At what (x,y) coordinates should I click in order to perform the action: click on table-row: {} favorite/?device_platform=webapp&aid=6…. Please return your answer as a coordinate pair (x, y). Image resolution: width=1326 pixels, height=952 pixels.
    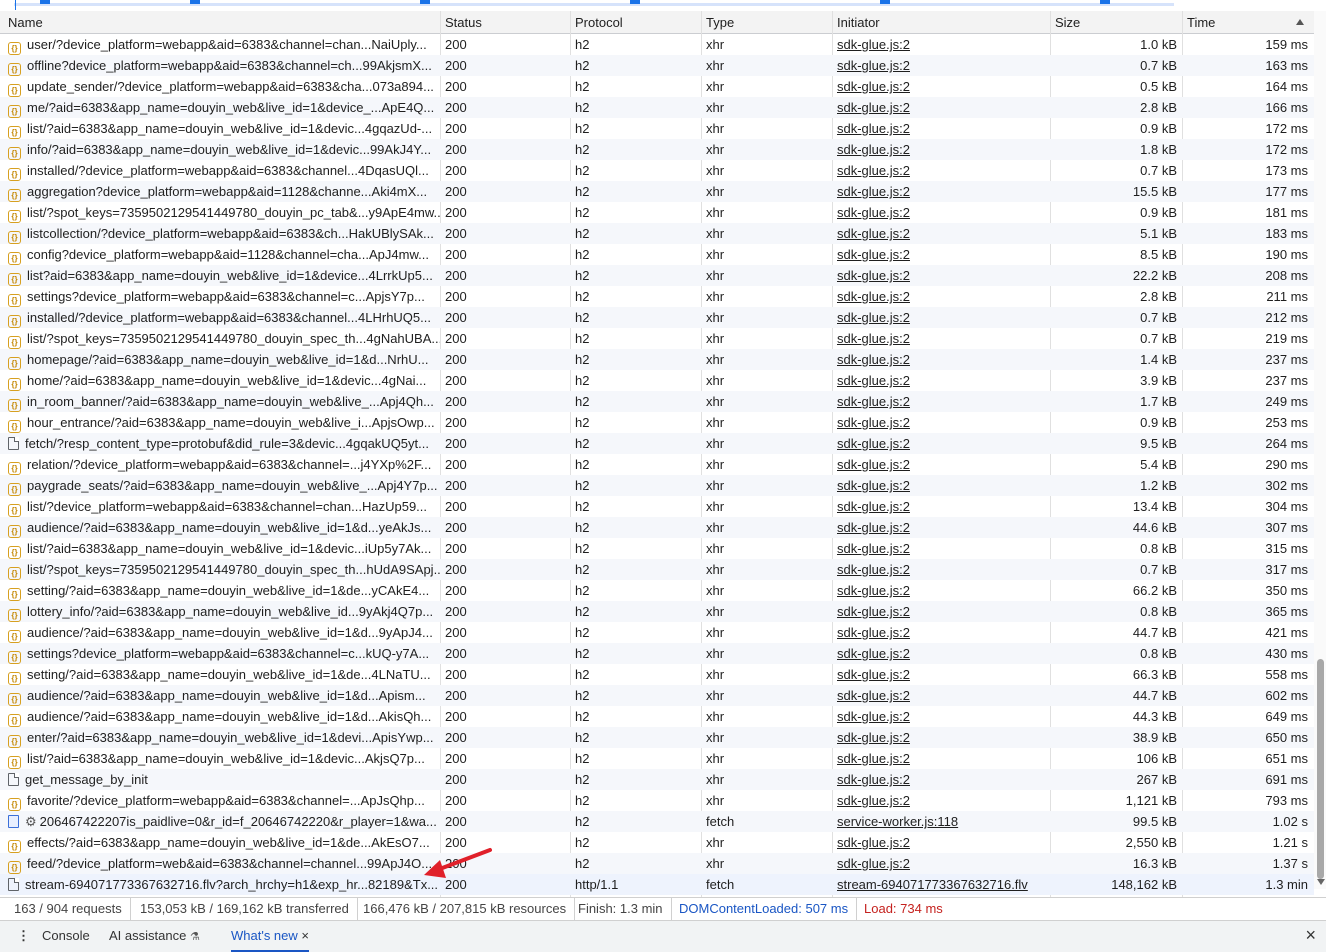
    Looking at the image, I should click on (657, 800).